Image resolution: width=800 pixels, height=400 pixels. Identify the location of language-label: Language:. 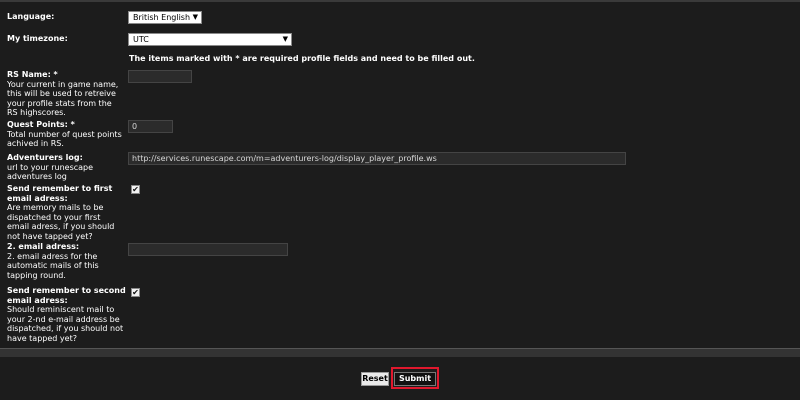
(31, 16).